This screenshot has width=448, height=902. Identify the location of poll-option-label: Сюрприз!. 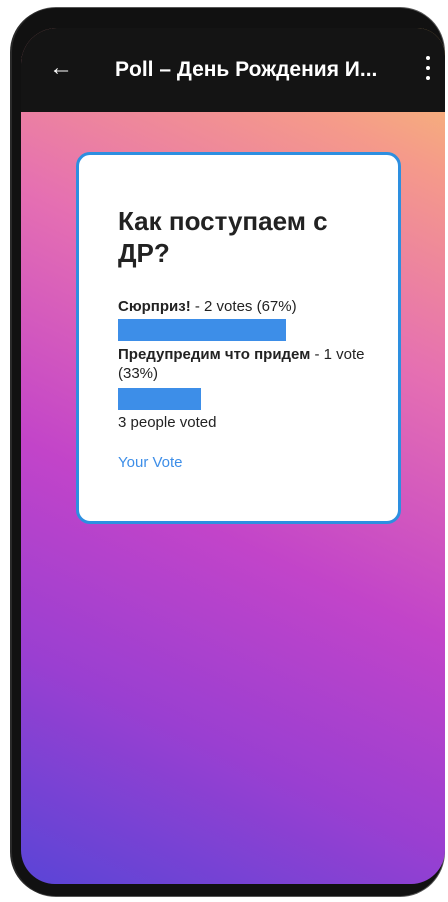
(154, 306).